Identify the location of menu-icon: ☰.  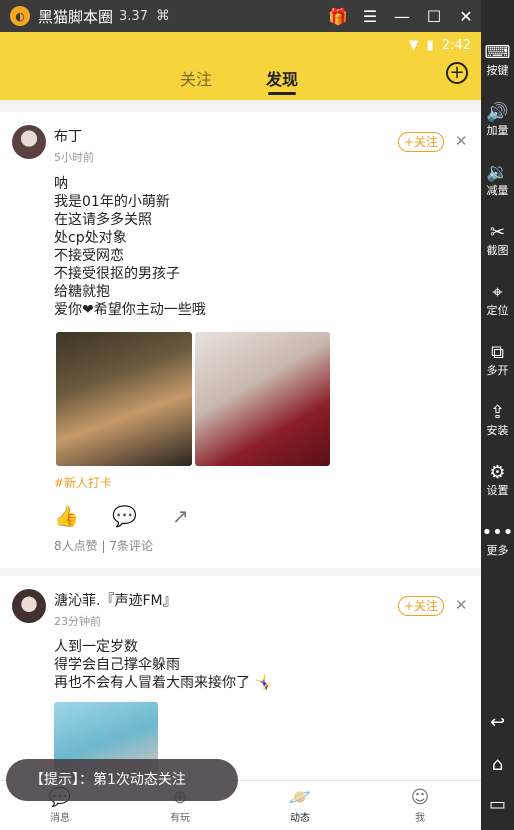
(370, 16).